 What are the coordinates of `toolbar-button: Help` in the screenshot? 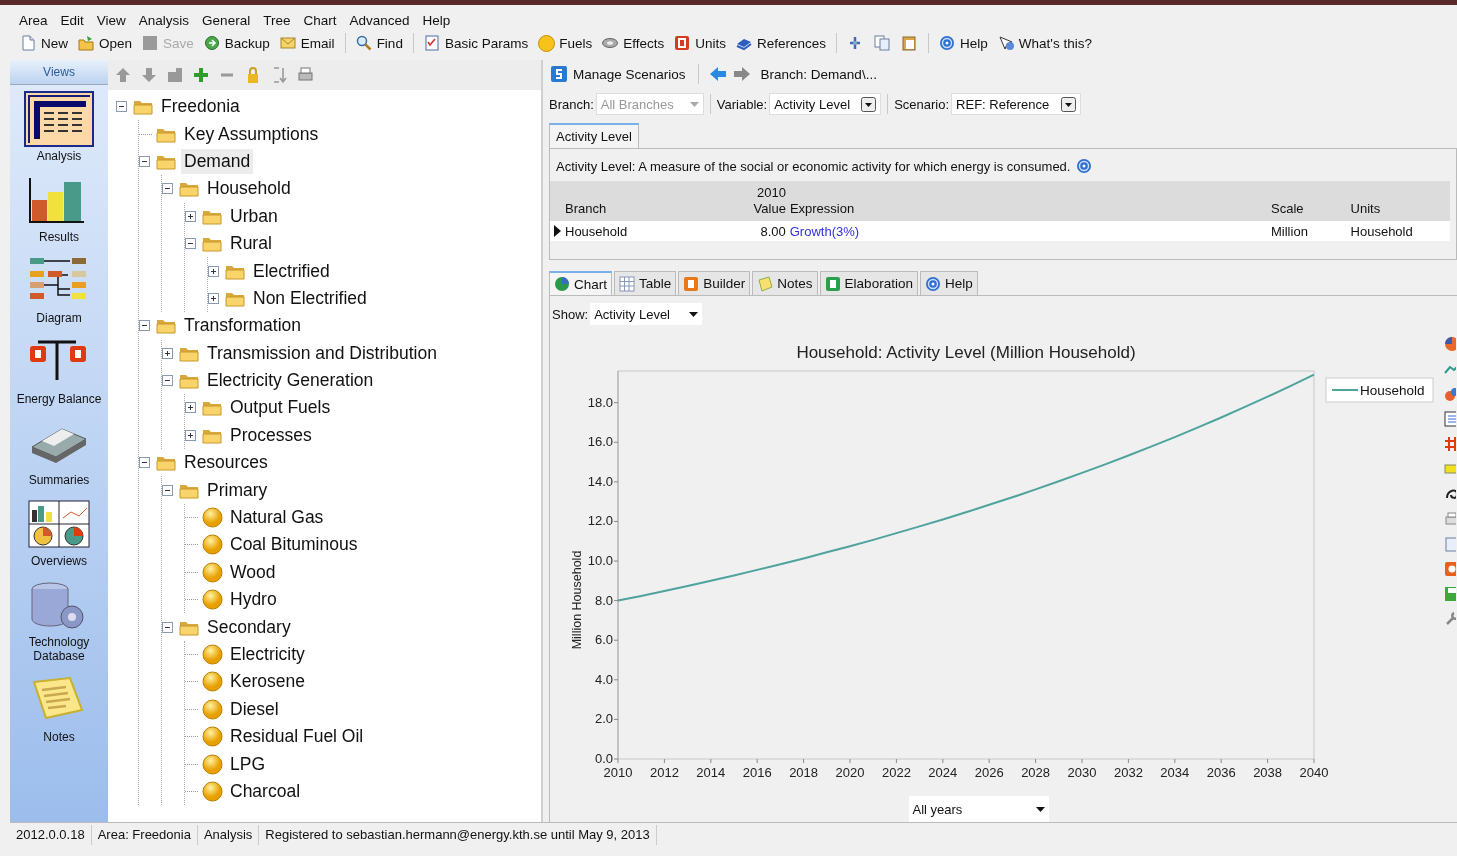 It's located at (963, 43).